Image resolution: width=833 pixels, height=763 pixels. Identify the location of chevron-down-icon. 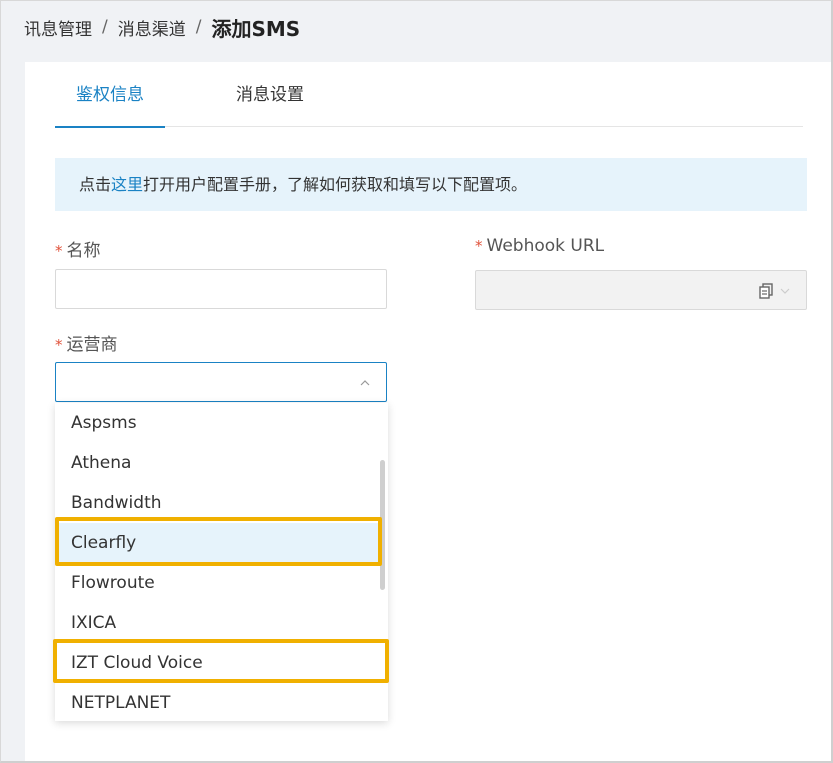
(785, 291).